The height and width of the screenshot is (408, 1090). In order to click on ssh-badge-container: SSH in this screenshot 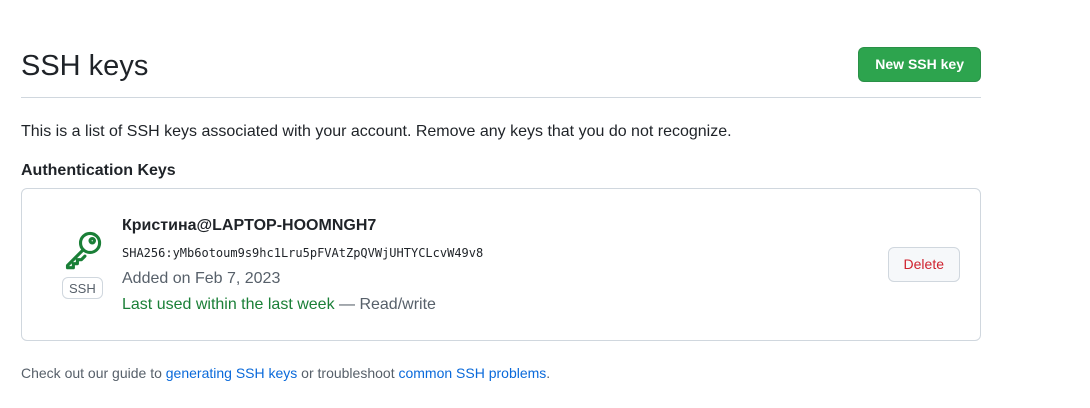, I will do `click(82, 288)`.